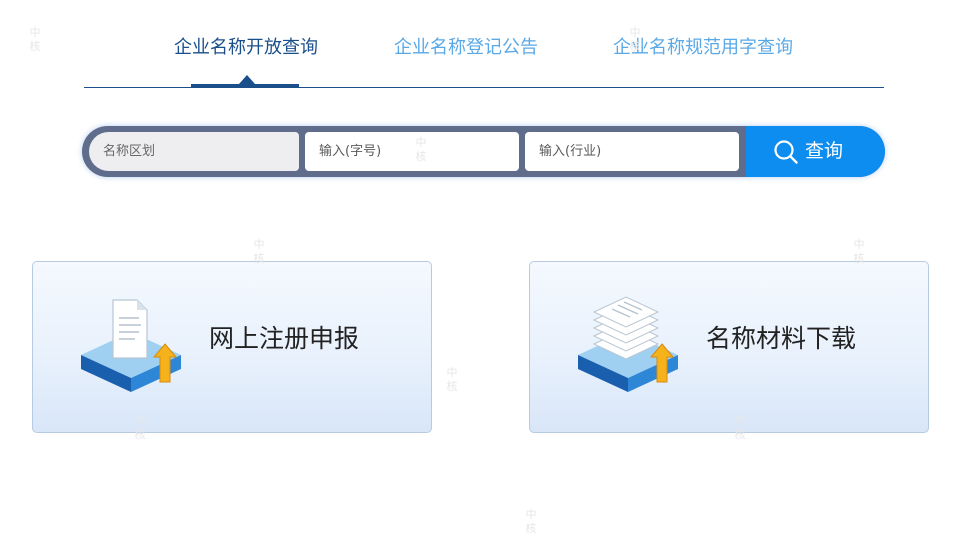 The image size is (963, 539). I want to click on tab-bar: 企业名称开放查询 企业名称登记公告 企业名称规范用字查询, so click(484, 44).